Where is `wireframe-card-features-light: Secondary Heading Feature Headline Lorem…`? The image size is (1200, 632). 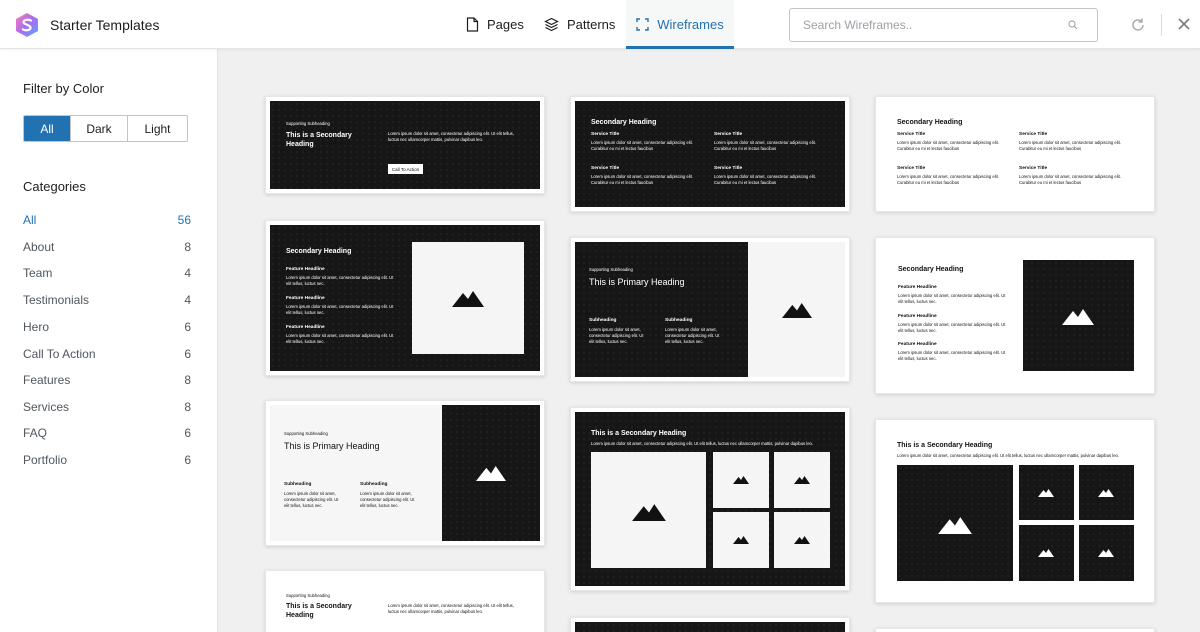 wireframe-card-features-light: Secondary Heading Feature Headline Lorem… is located at coordinates (1015, 315).